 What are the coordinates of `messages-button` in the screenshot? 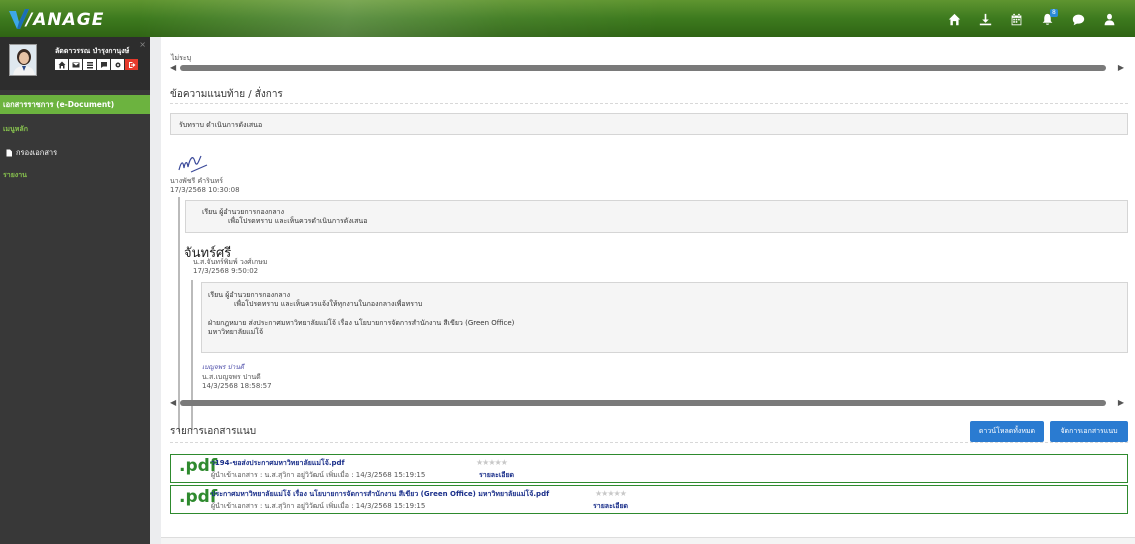 It's located at (1078, 19).